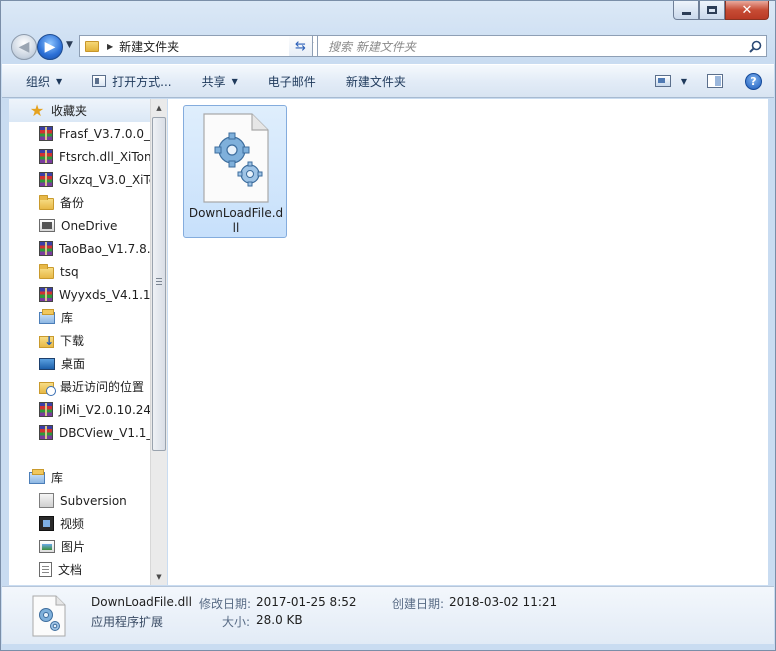 This screenshot has width=776, height=651. Describe the element at coordinates (72, 203) in the screenshot. I see `sidebar-item-label: 备份` at that location.